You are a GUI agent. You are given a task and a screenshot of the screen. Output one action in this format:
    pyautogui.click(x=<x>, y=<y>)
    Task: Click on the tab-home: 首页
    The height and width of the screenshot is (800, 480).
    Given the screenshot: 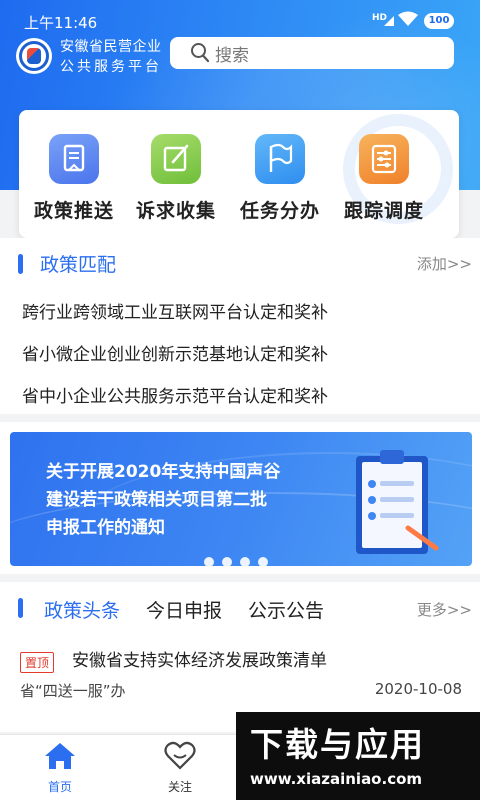 What is the action you would take?
    pyautogui.click(x=60, y=768)
    